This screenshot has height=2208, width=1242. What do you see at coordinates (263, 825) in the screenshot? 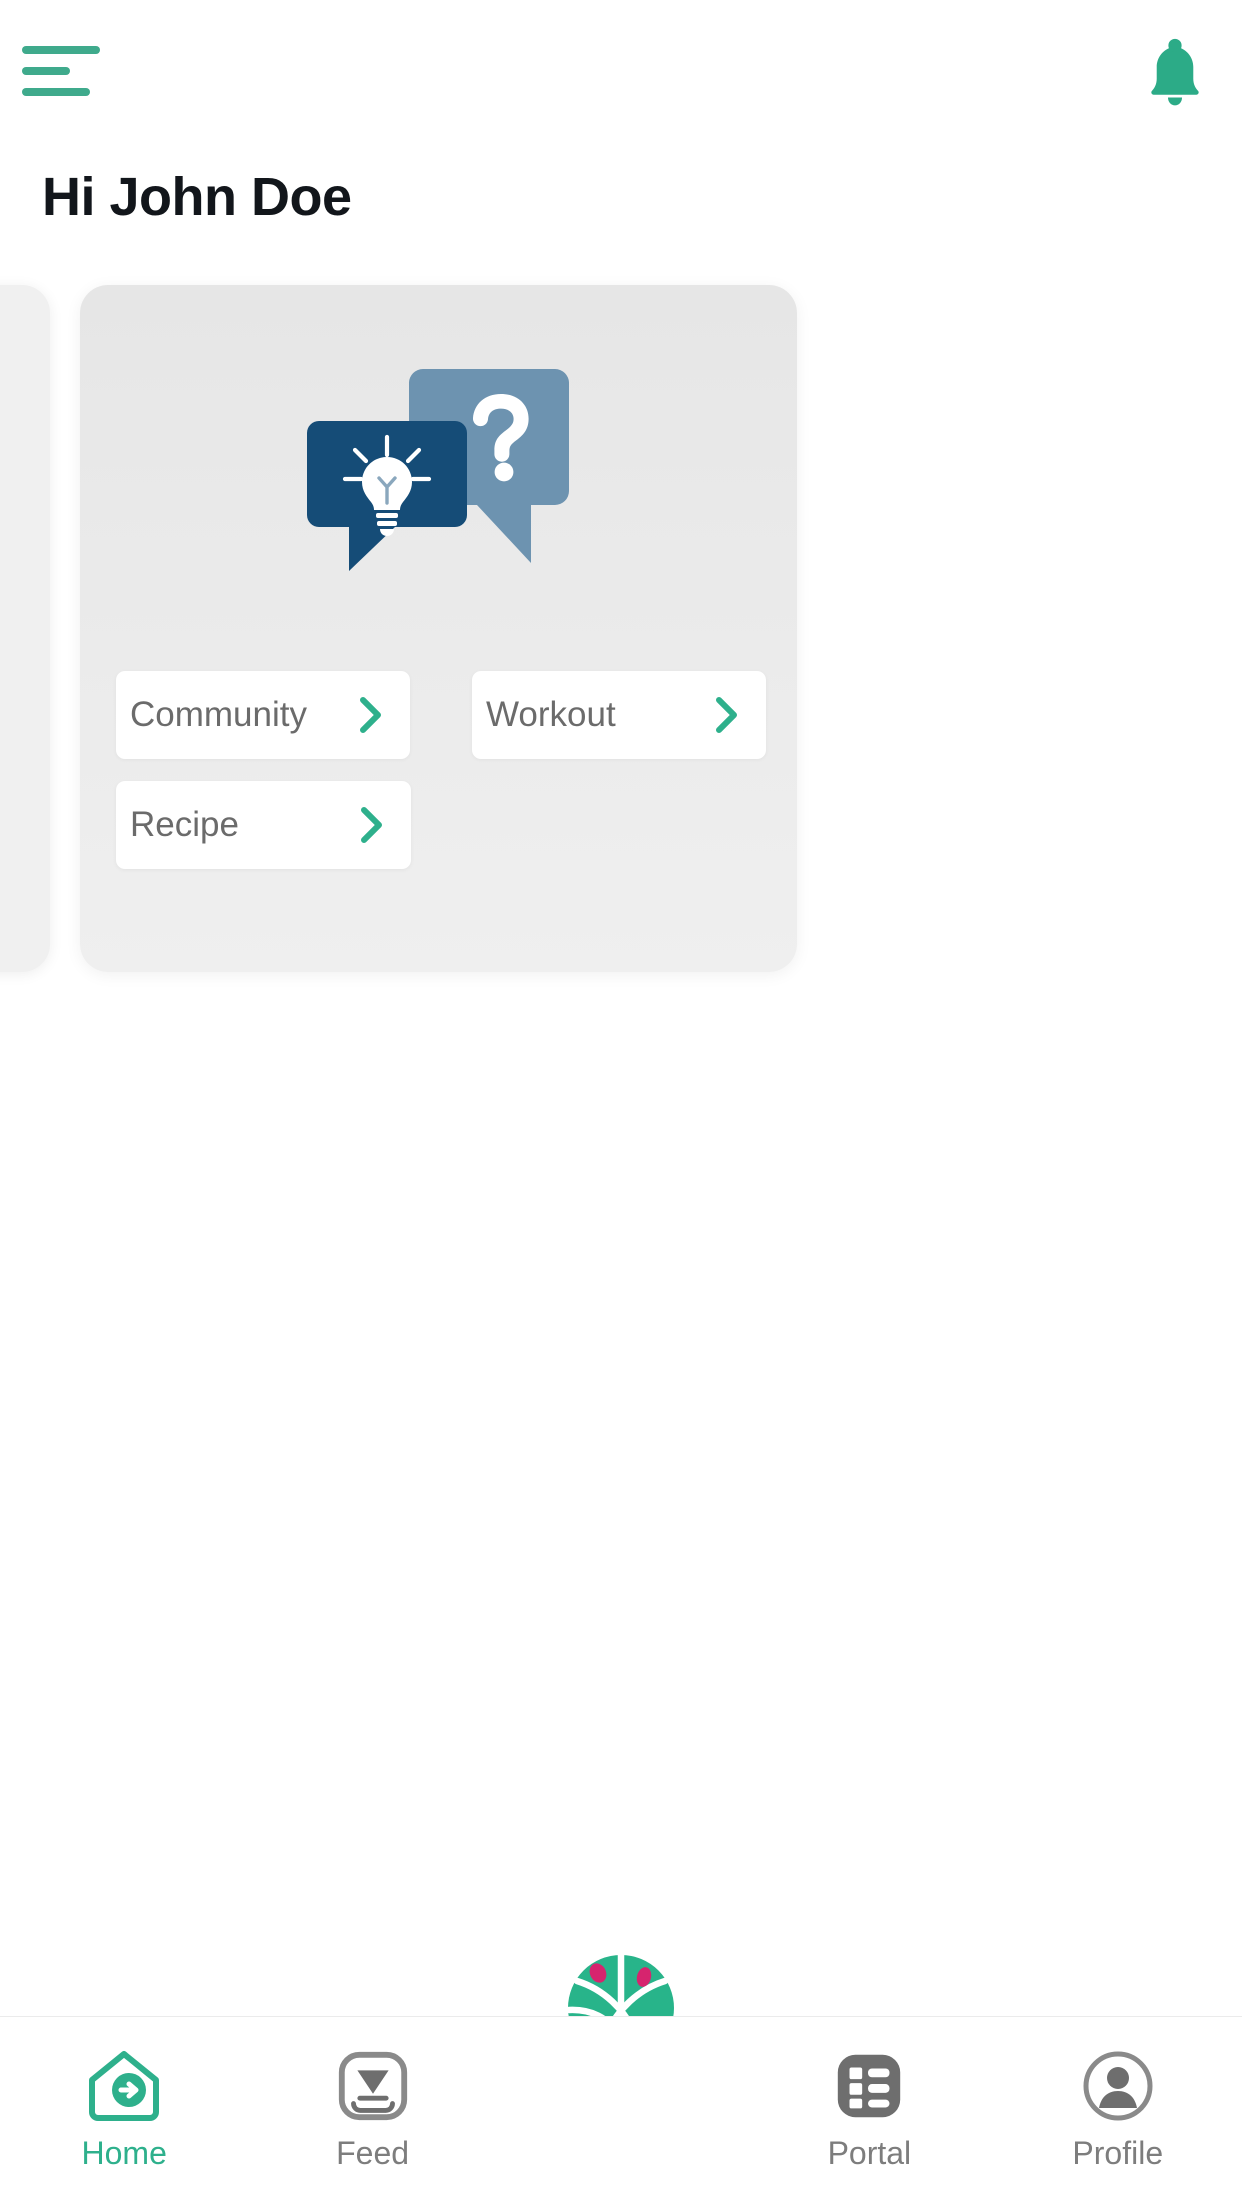
I see `option-recipe: Recipe` at bounding box center [263, 825].